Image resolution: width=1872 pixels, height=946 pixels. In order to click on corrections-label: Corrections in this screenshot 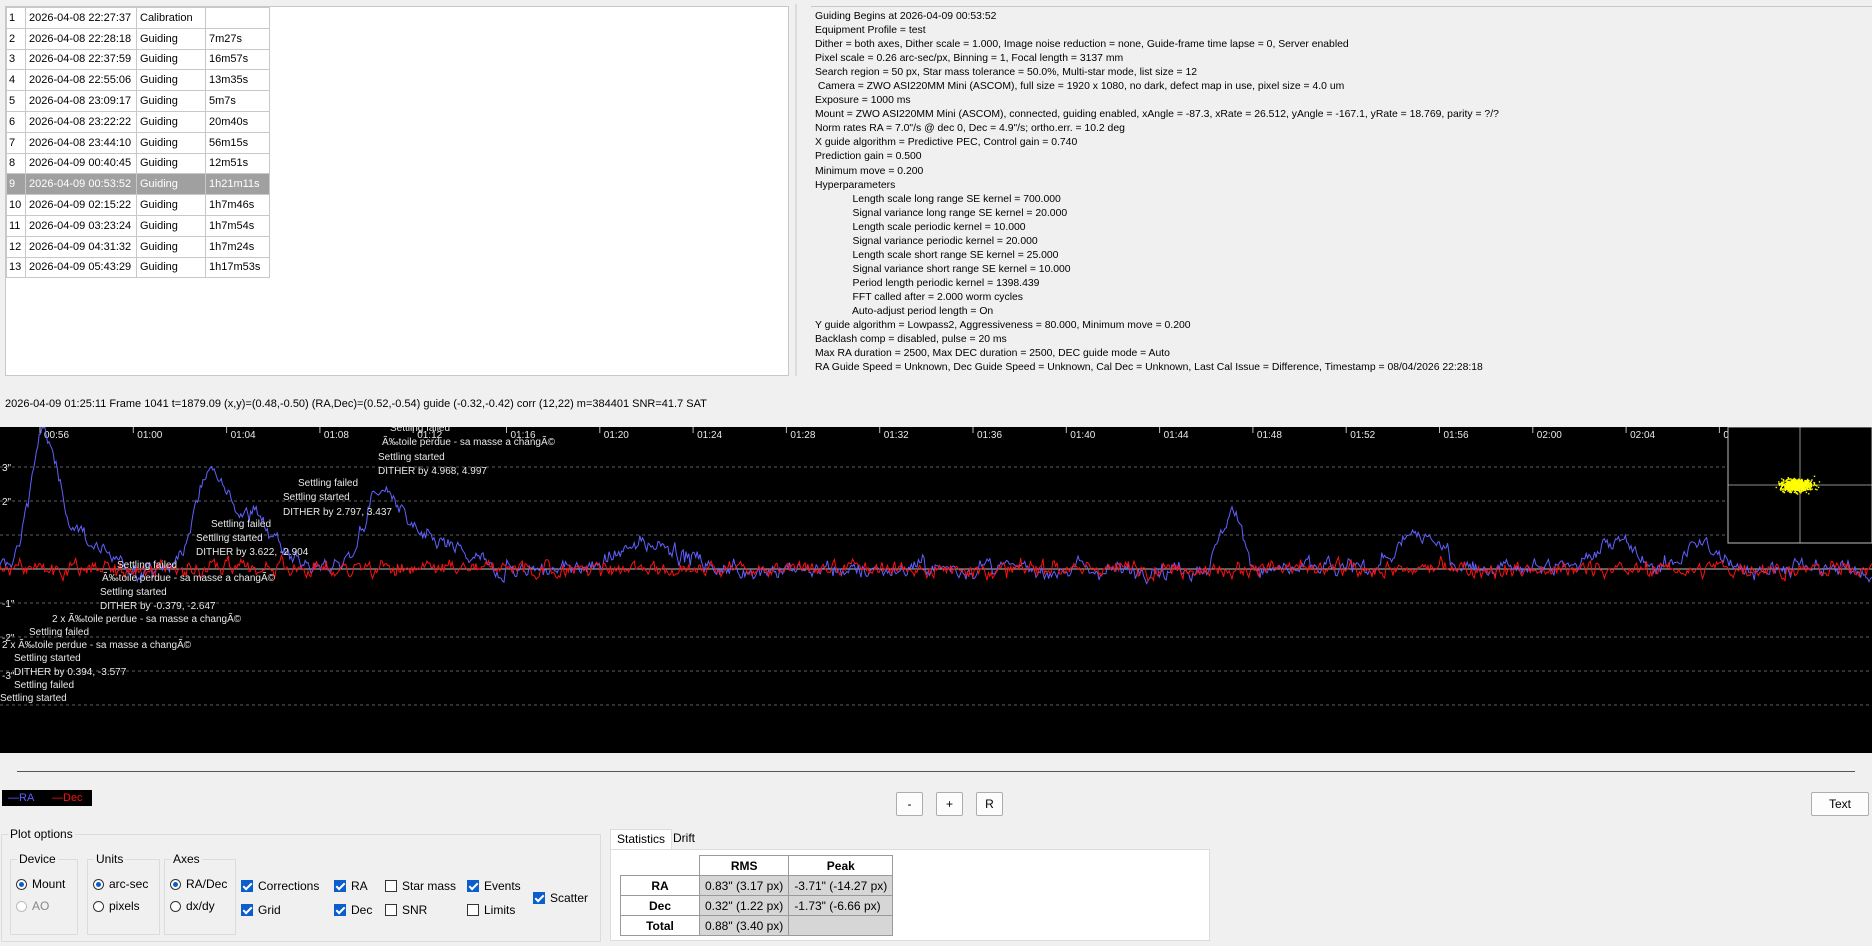, I will do `click(289, 886)`.